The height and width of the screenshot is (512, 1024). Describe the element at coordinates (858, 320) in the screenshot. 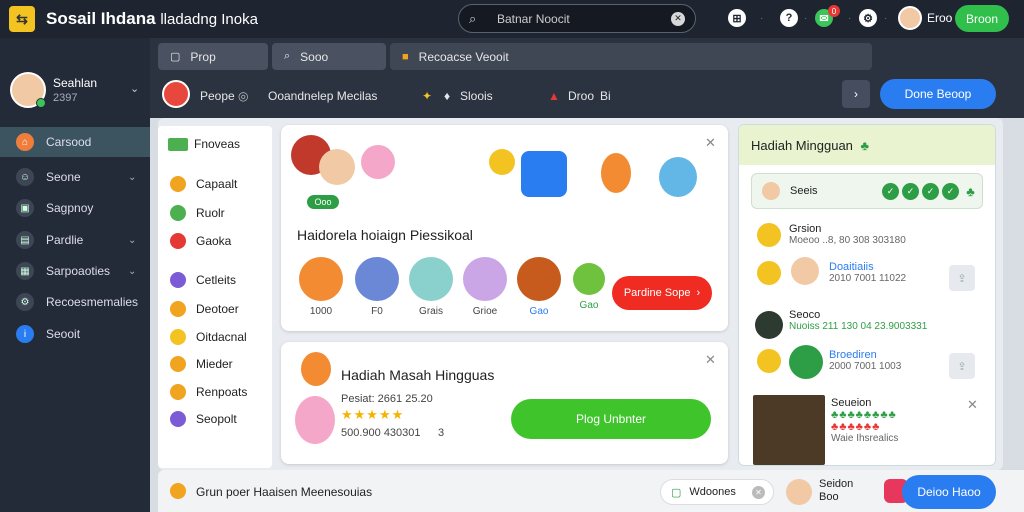

I see `list-item: Seoco Nuoiss 211 130 04 23.9003331` at that location.